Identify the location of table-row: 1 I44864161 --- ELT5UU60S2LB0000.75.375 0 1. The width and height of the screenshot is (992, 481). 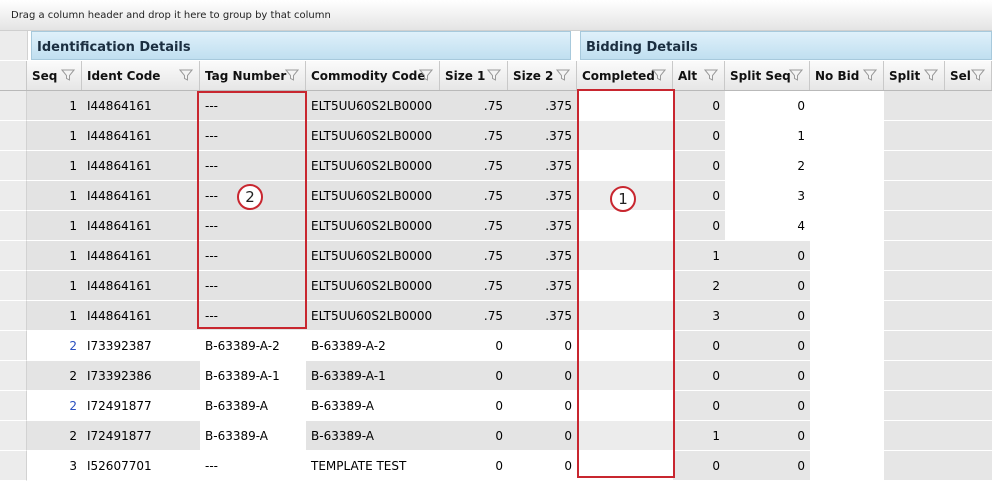
(496, 136).